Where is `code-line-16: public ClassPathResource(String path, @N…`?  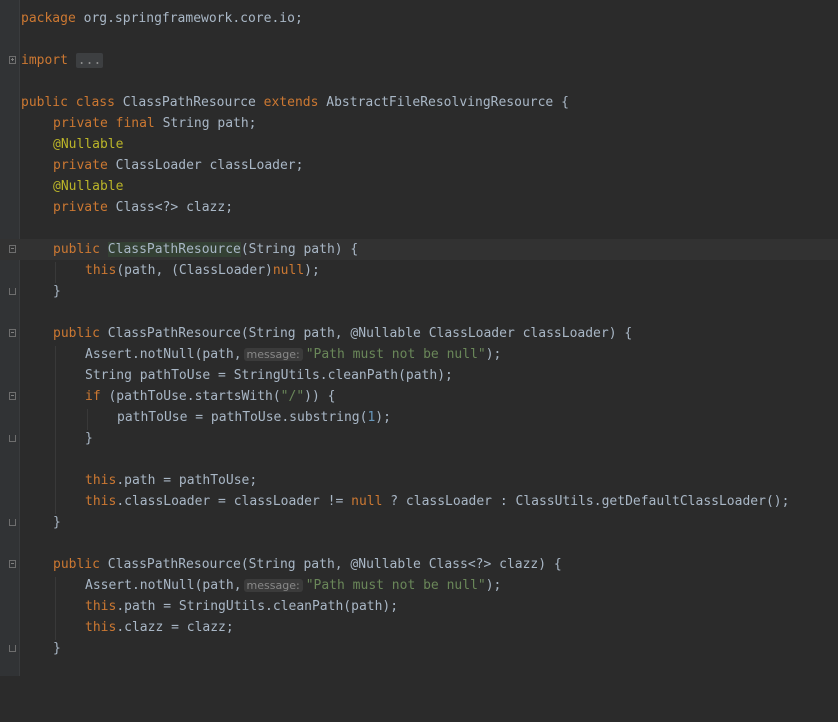
code-line-16: public ClassPathResource(String path, @N… is located at coordinates (419, 333).